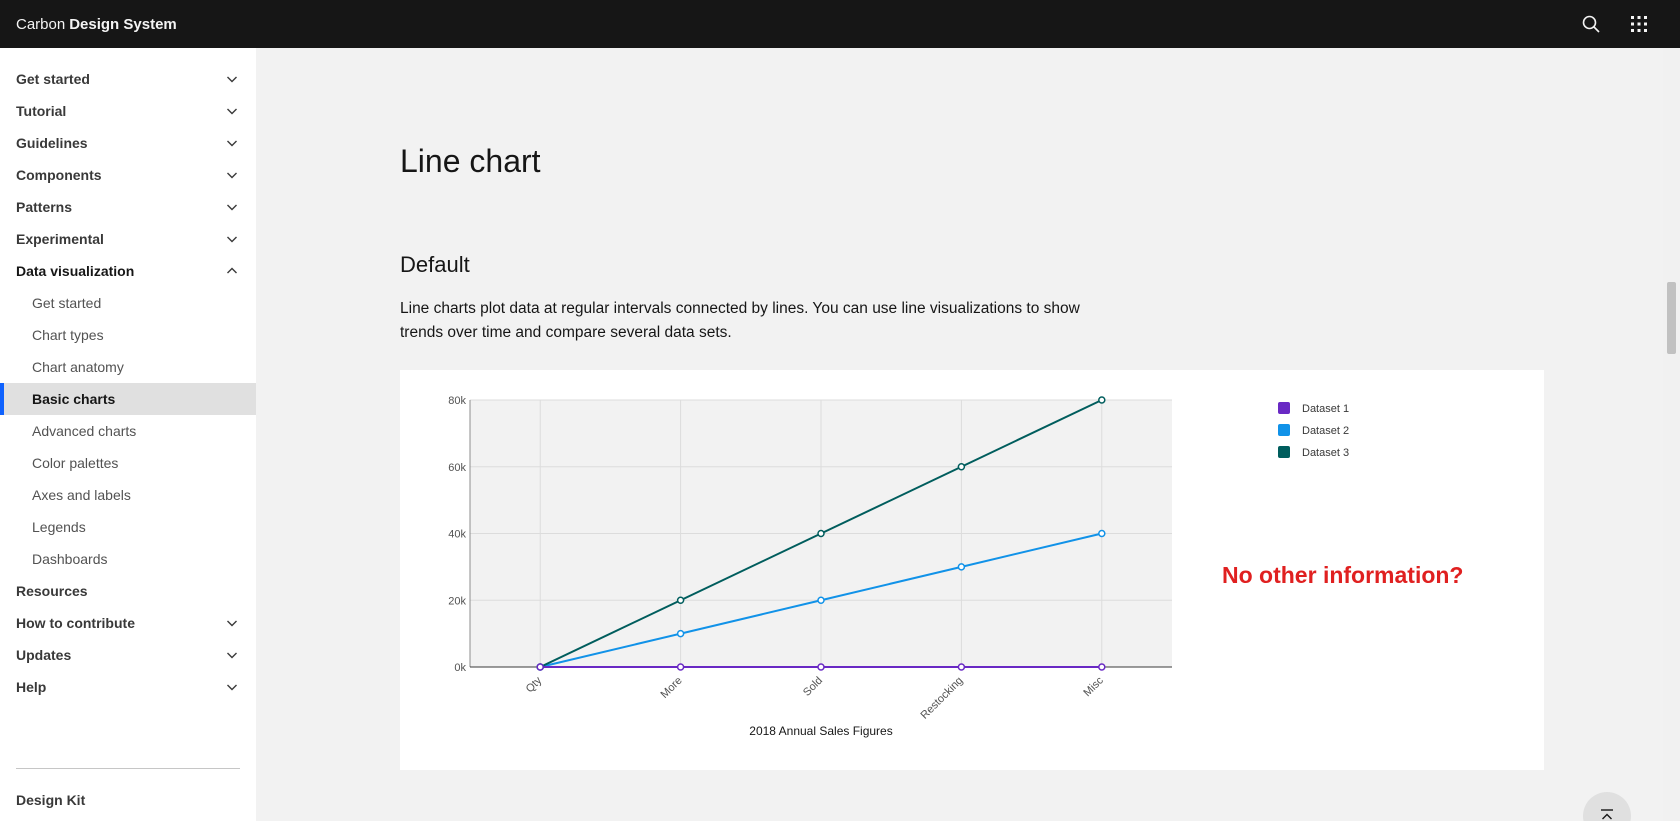 The image size is (1680, 821). Describe the element at coordinates (1671, 434) in the screenshot. I see `page-scrollbar` at that location.